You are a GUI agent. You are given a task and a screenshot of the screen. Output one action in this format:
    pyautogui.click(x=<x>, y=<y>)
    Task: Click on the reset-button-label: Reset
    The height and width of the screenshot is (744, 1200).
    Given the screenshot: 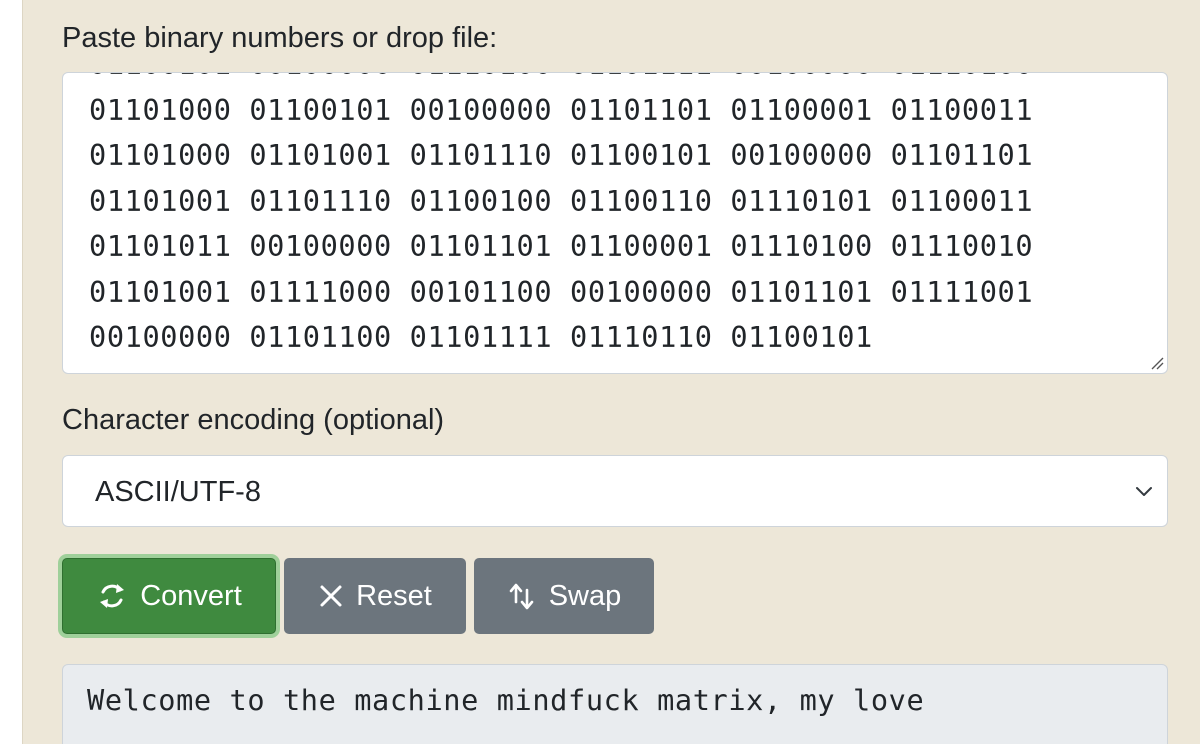 What is the action you would take?
    pyautogui.click(x=394, y=595)
    